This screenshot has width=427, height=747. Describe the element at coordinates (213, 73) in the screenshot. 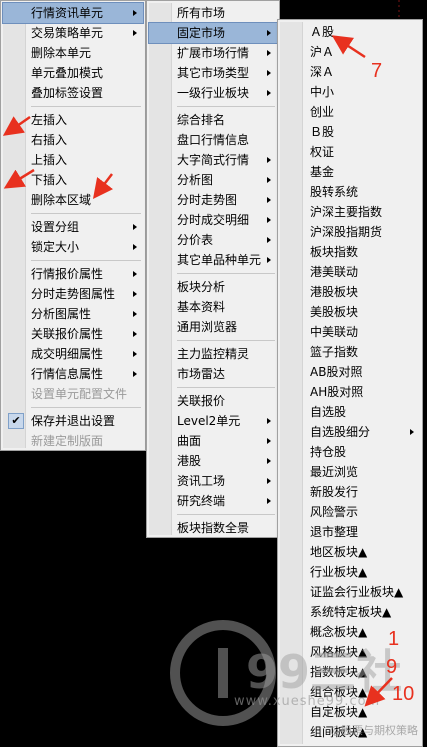

I see `menu2-item: 其它市场类型` at that location.